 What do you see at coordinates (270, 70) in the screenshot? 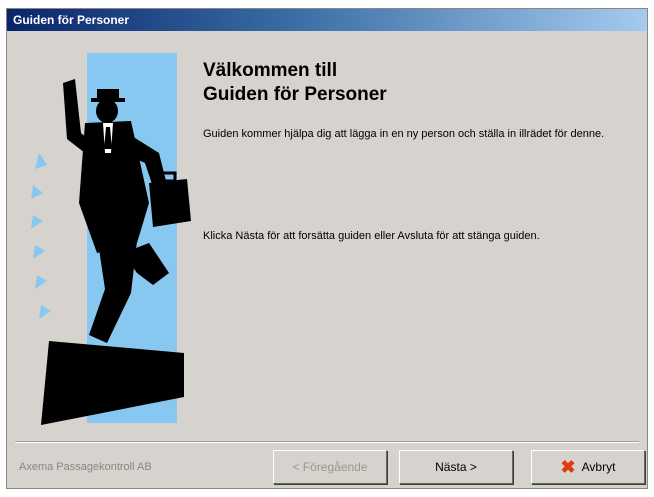
I see `heading-line-1: Välkommen till` at bounding box center [270, 70].